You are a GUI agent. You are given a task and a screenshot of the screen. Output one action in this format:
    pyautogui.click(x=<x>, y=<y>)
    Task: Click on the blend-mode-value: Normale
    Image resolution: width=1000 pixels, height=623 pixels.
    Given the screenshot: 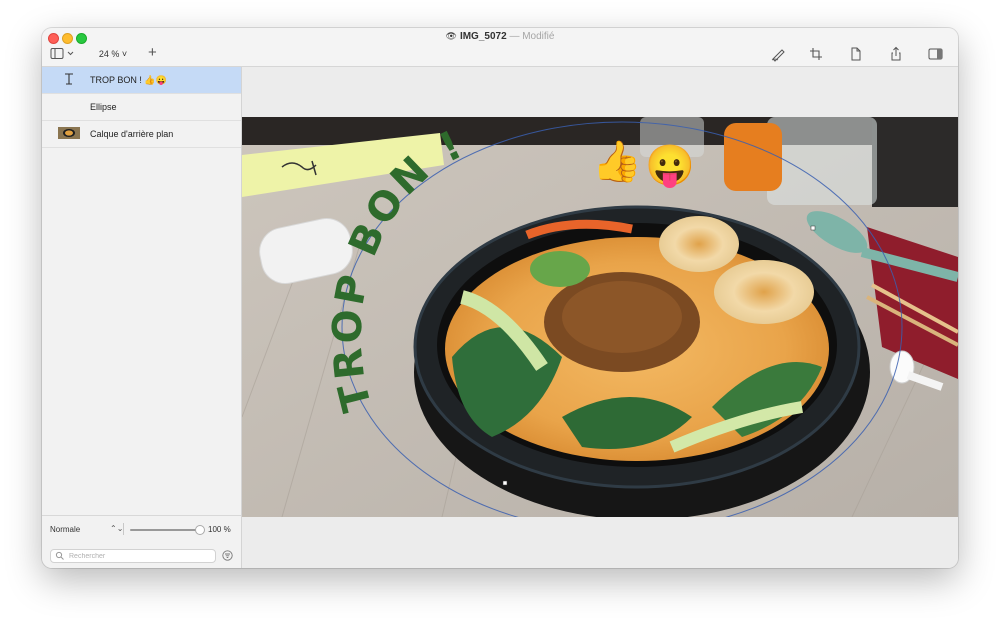 What is the action you would take?
    pyautogui.click(x=65, y=529)
    